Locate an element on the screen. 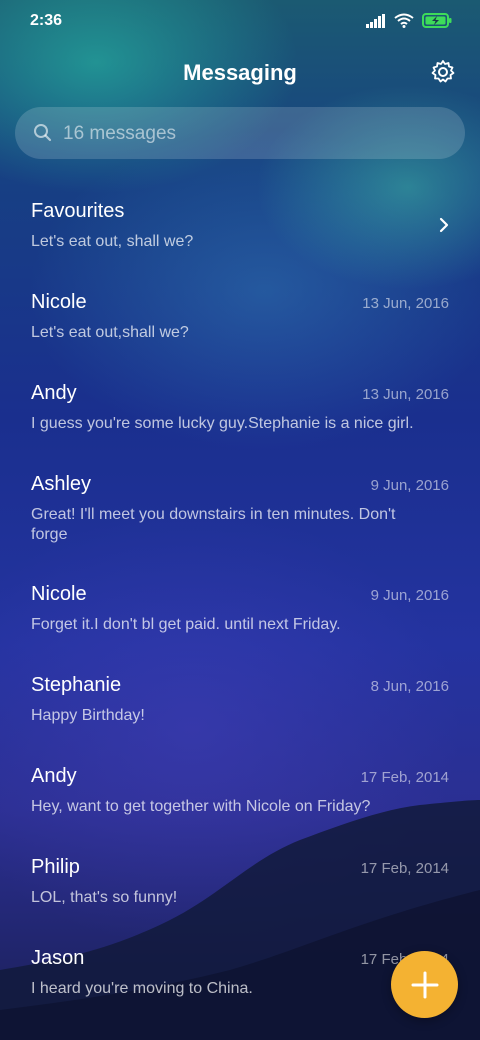  conversation-name: Jason is located at coordinates (58, 958).